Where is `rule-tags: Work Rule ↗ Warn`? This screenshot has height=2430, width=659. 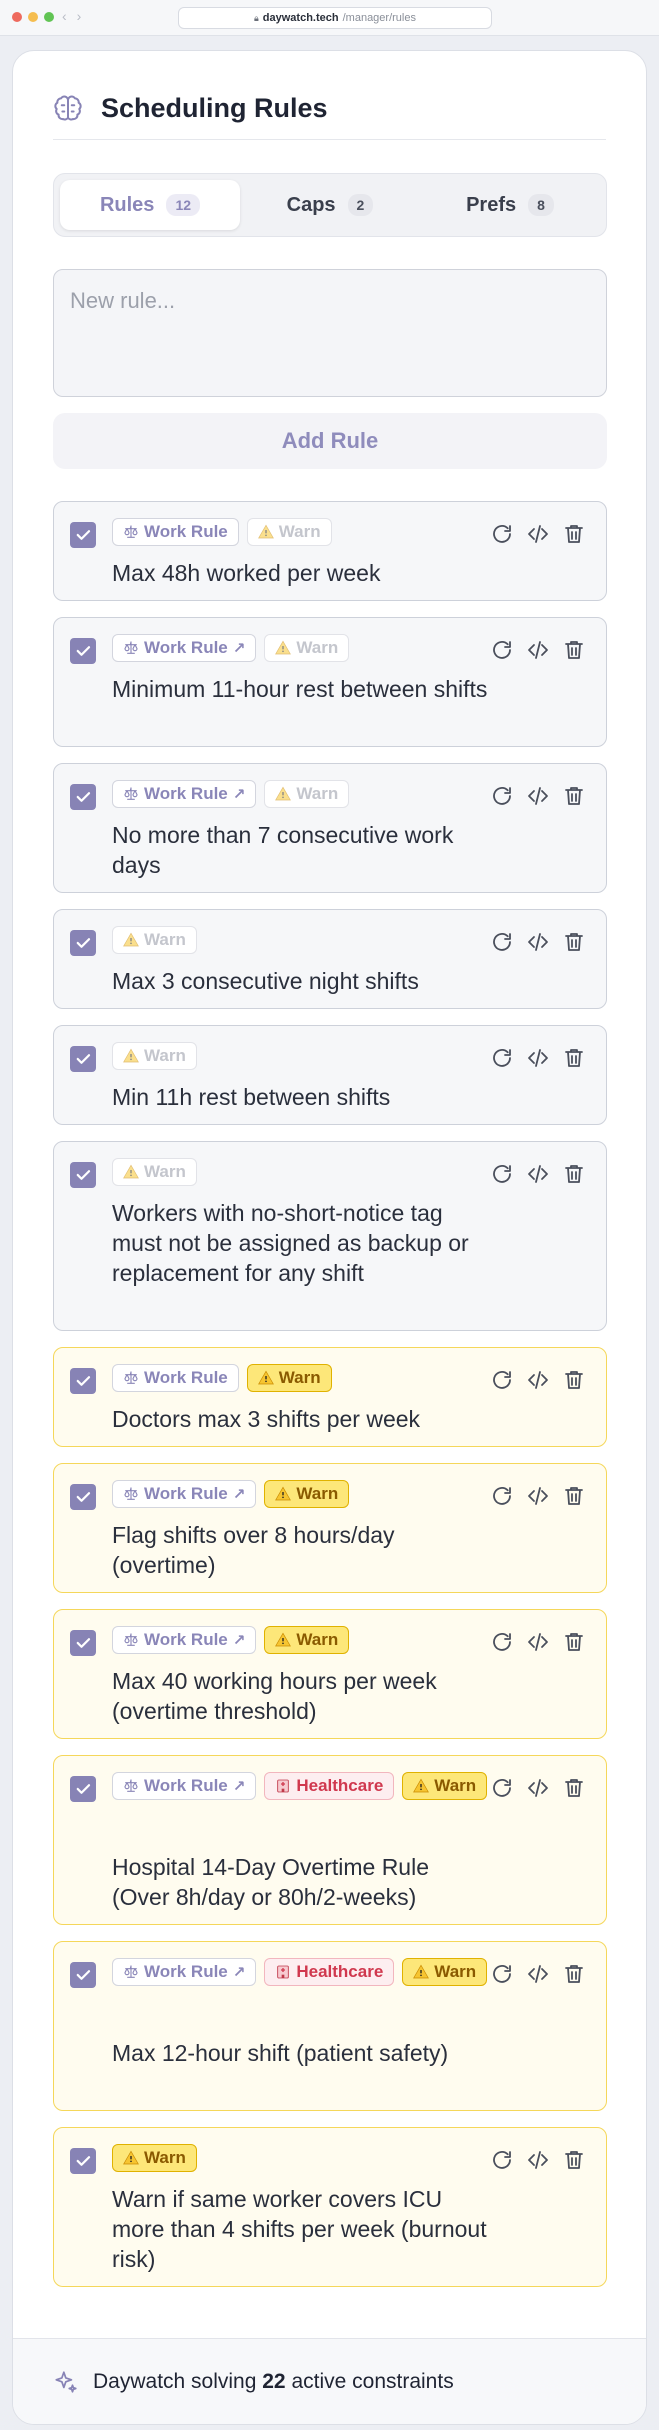 rule-tags: Work Rule ↗ Warn is located at coordinates (302, 1494).